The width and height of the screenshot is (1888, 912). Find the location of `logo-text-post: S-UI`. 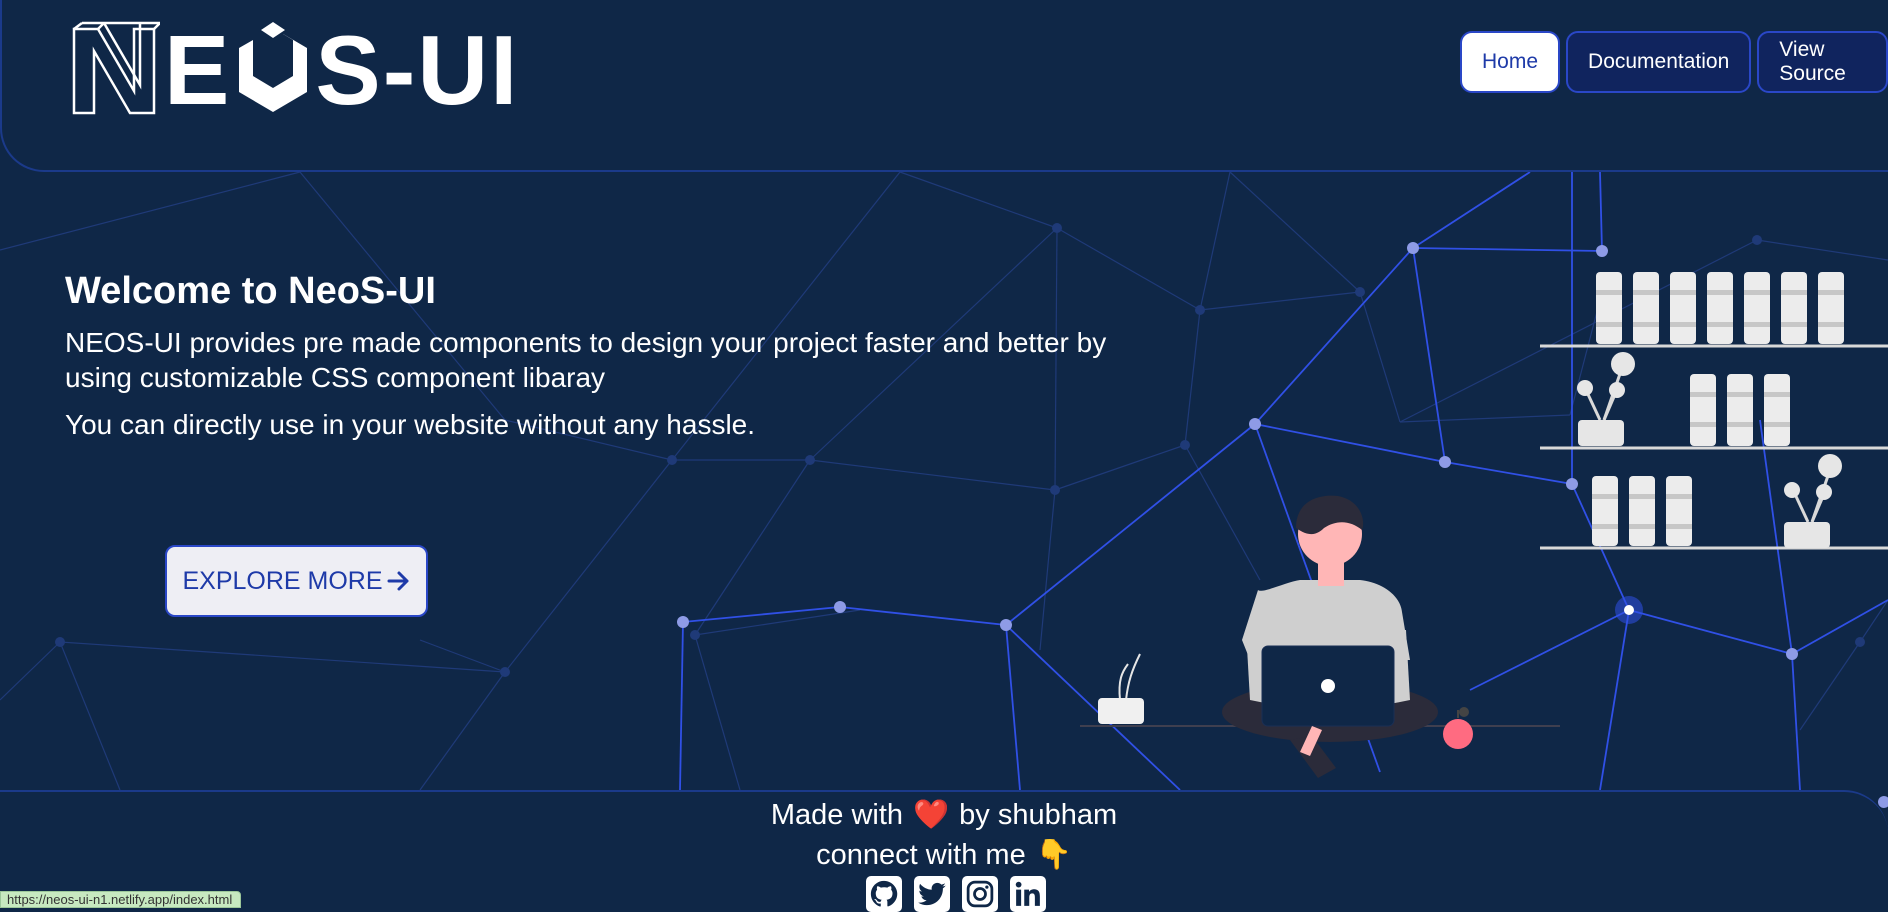

logo-text-post: S-UI is located at coordinates (417, 70).